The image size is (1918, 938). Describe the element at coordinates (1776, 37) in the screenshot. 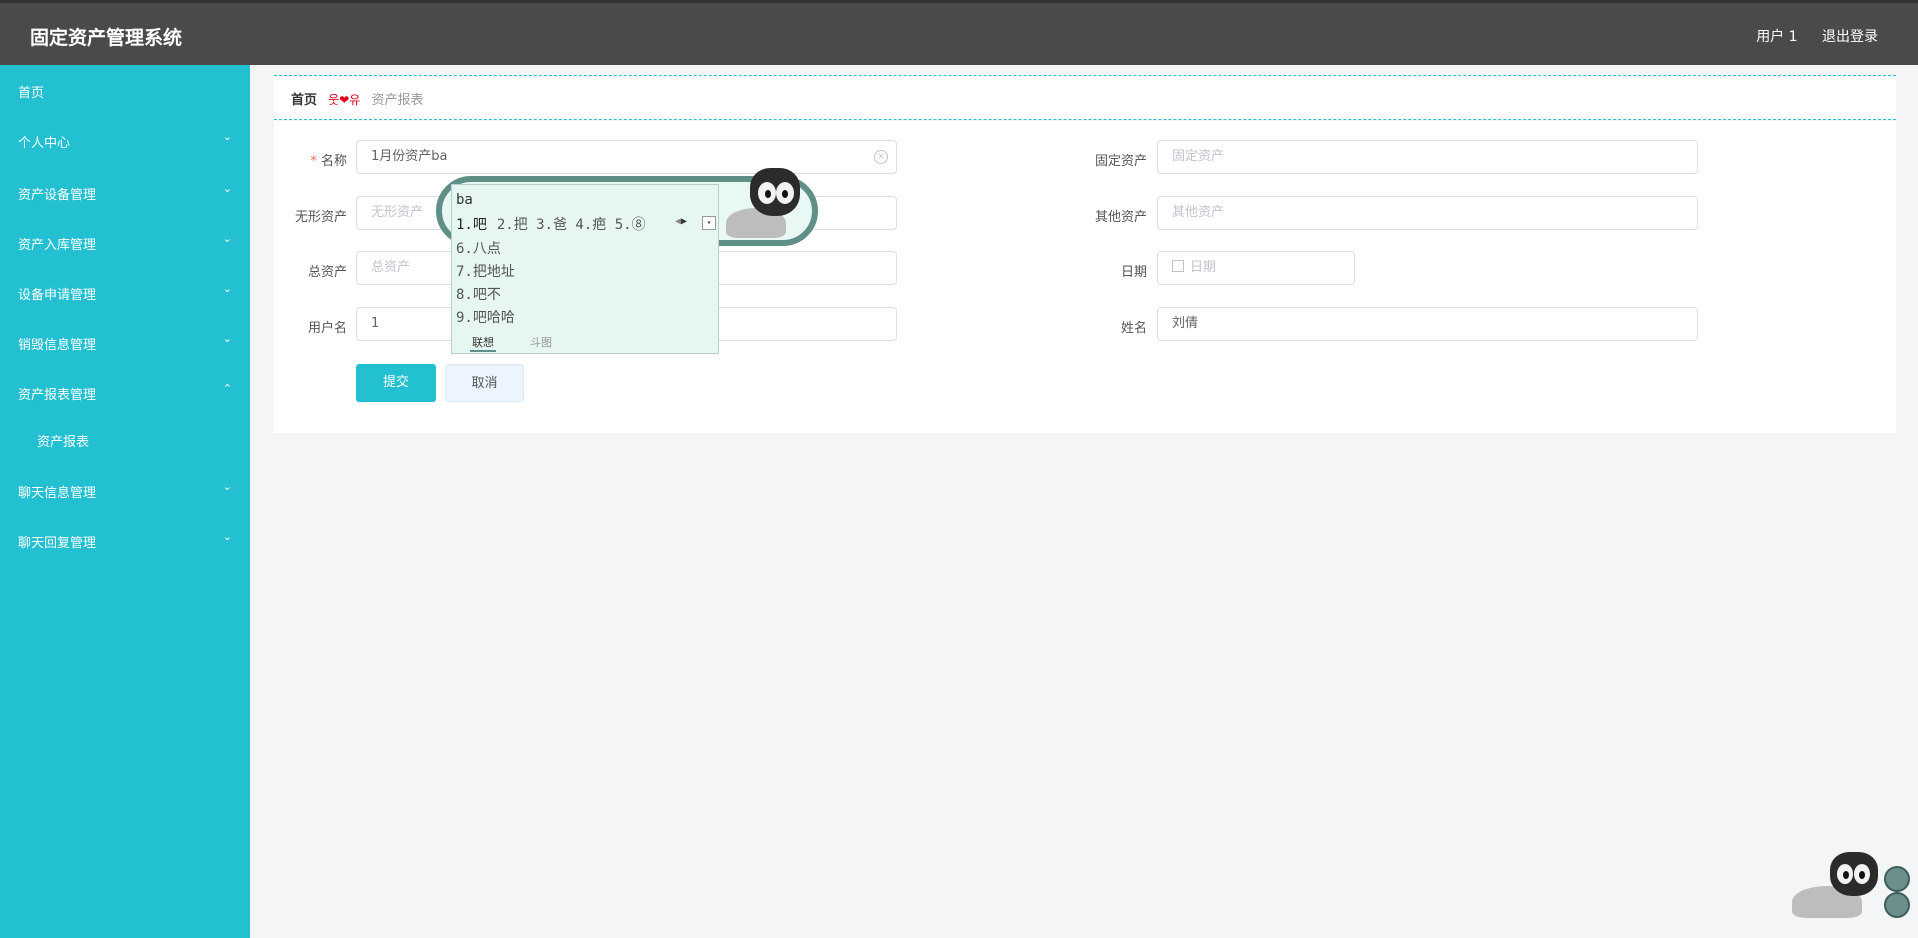

I see `current-user: 用户 1` at that location.